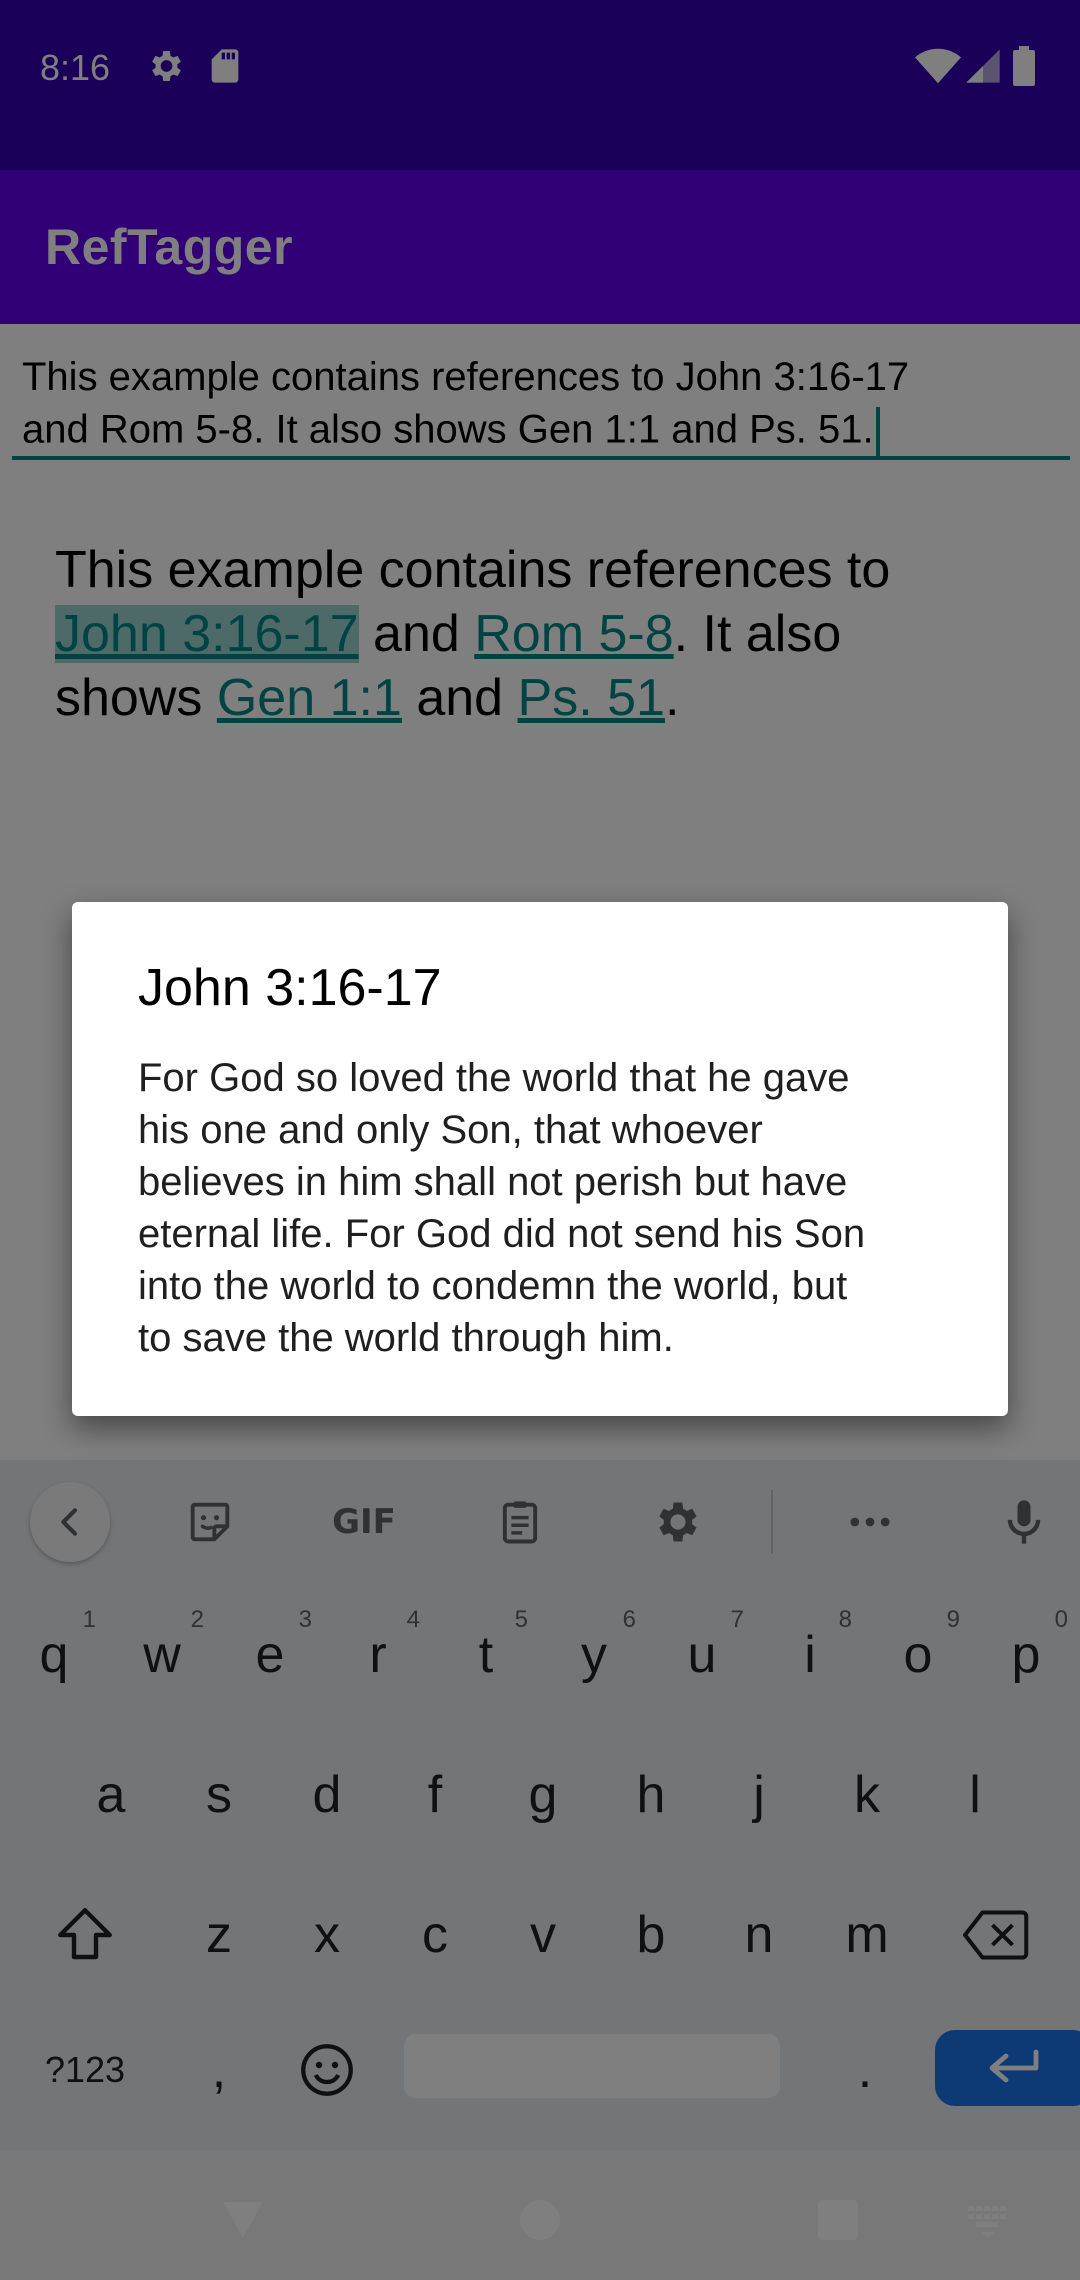 Image resolution: width=1080 pixels, height=2280 pixels. Describe the element at coordinates (290, 988) in the screenshot. I see `dialog-title: John 3:16-17` at that location.